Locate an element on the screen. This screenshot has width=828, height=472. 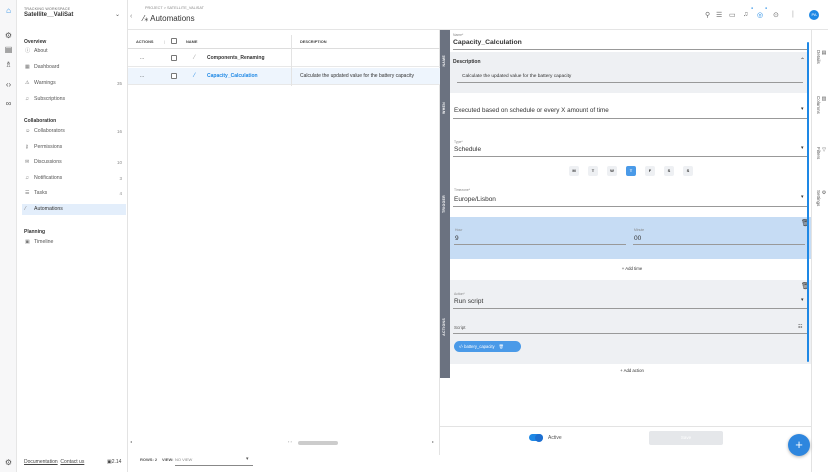
sidebar-item-subscriptions: ♫ Subscriptions is located at coordinates (74, 99).